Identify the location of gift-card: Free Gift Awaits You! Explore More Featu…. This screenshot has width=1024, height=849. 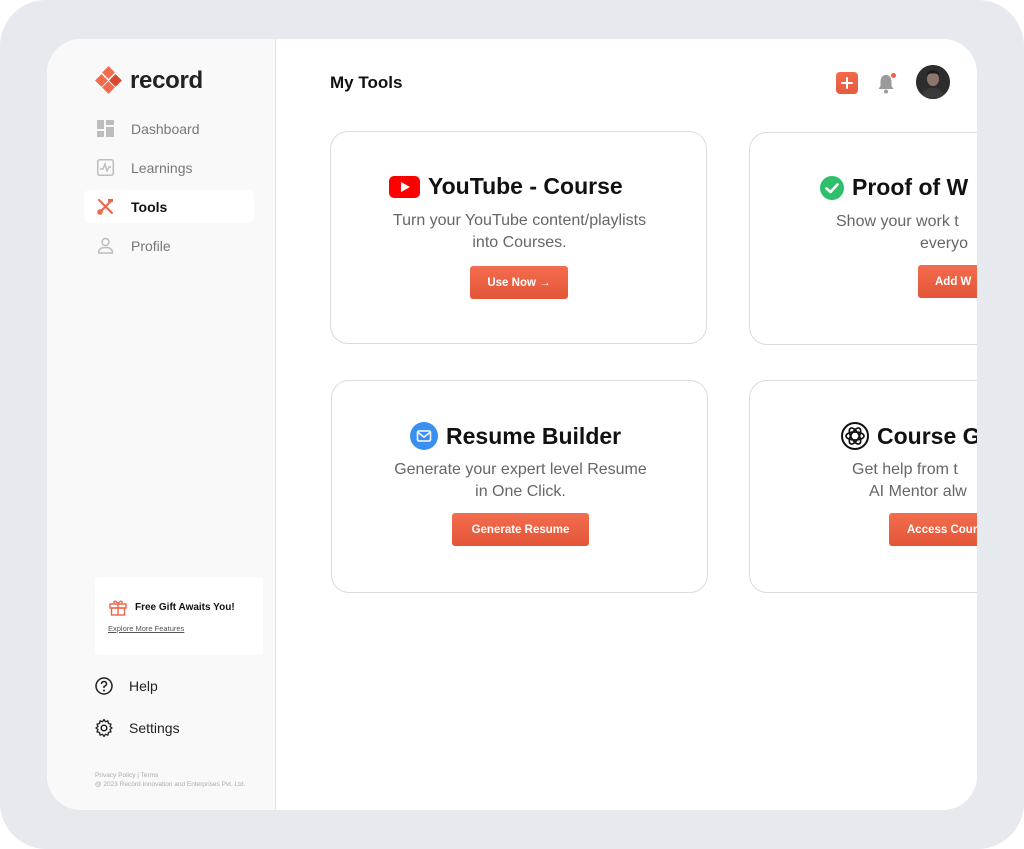
(179, 616).